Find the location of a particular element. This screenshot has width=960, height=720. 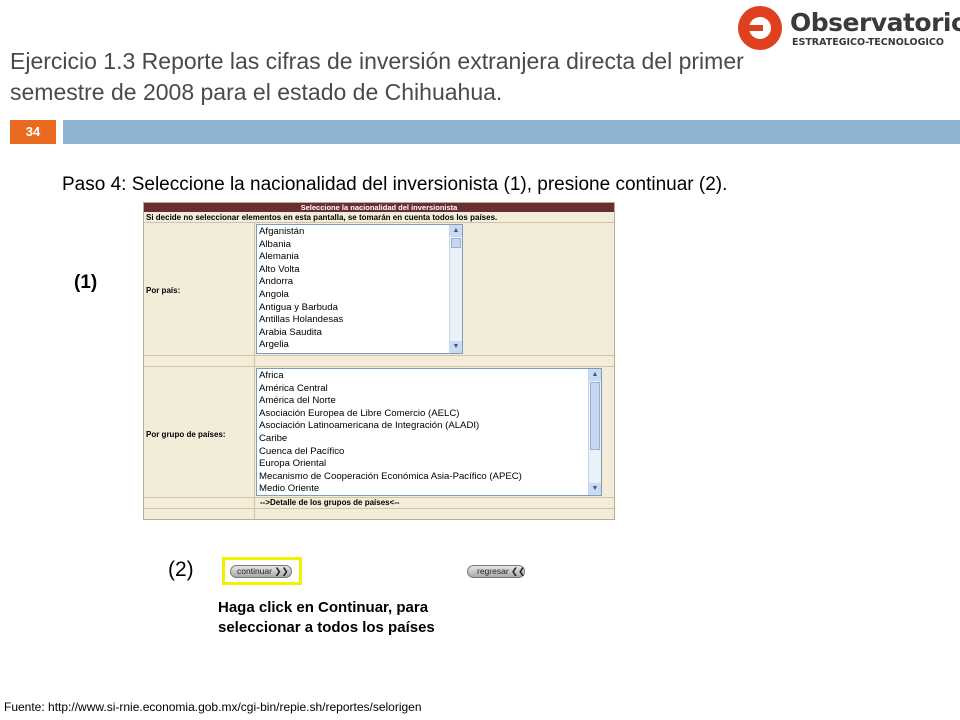

pais-option: Afganistán is located at coordinates (359, 232).